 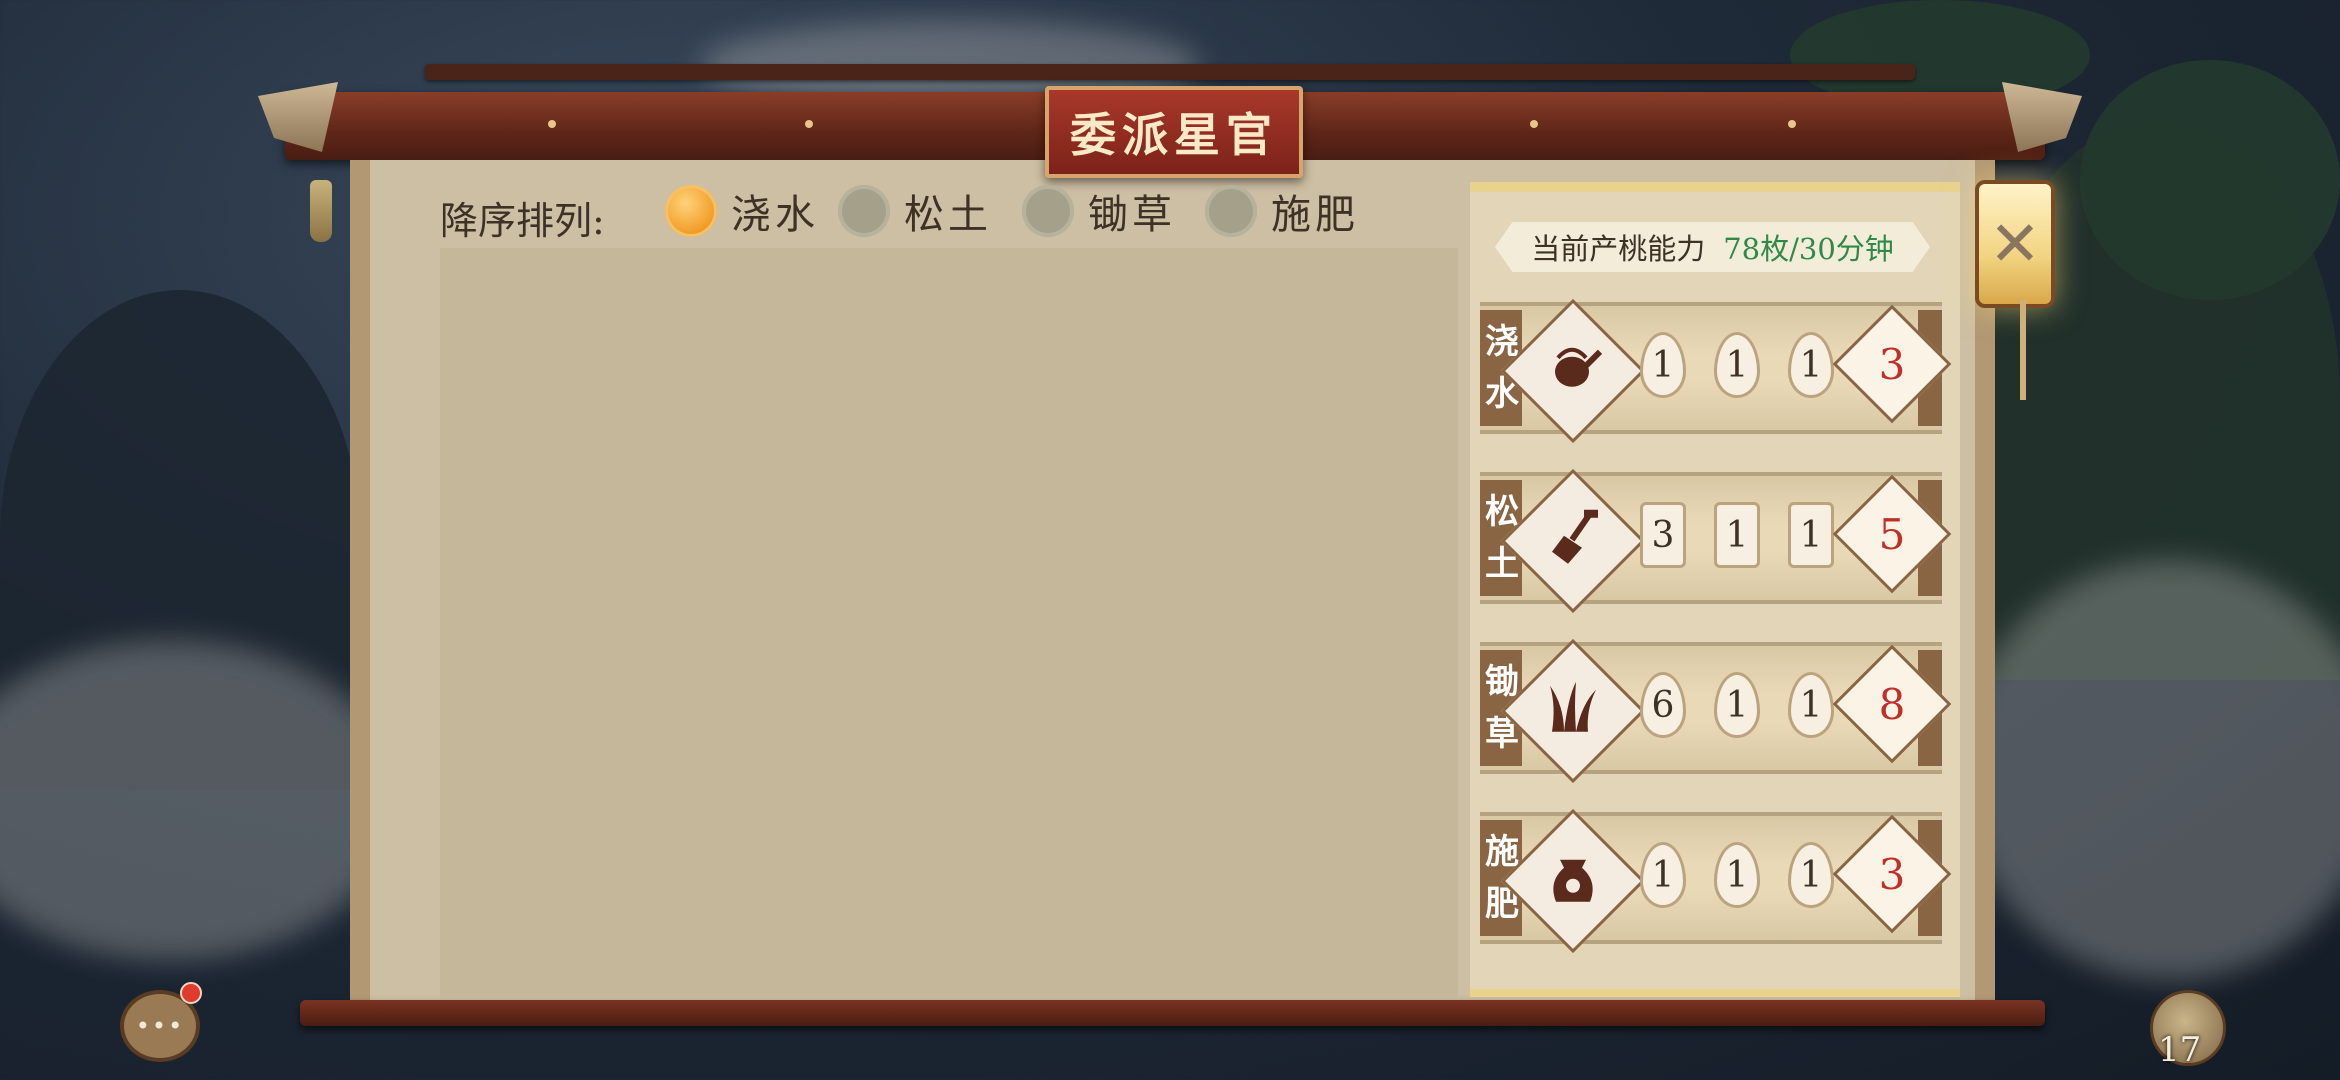 What do you see at coordinates (1716, 711) in the screenshot?
I see `task-row-weed: 锄 草 6 1 1 8` at bounding box center [1716, 711].